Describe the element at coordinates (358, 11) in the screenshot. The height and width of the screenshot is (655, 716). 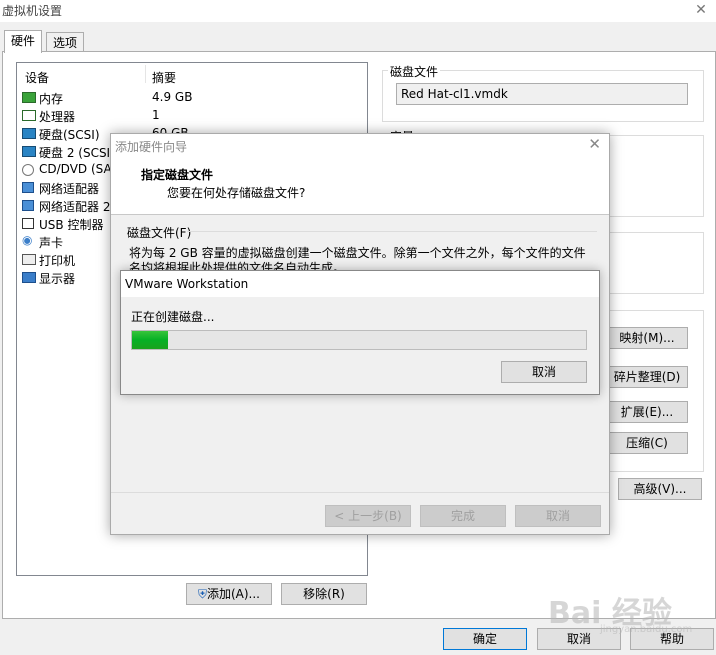
I see `window-title-bar: 虚拟机设置 ✕` at that location.